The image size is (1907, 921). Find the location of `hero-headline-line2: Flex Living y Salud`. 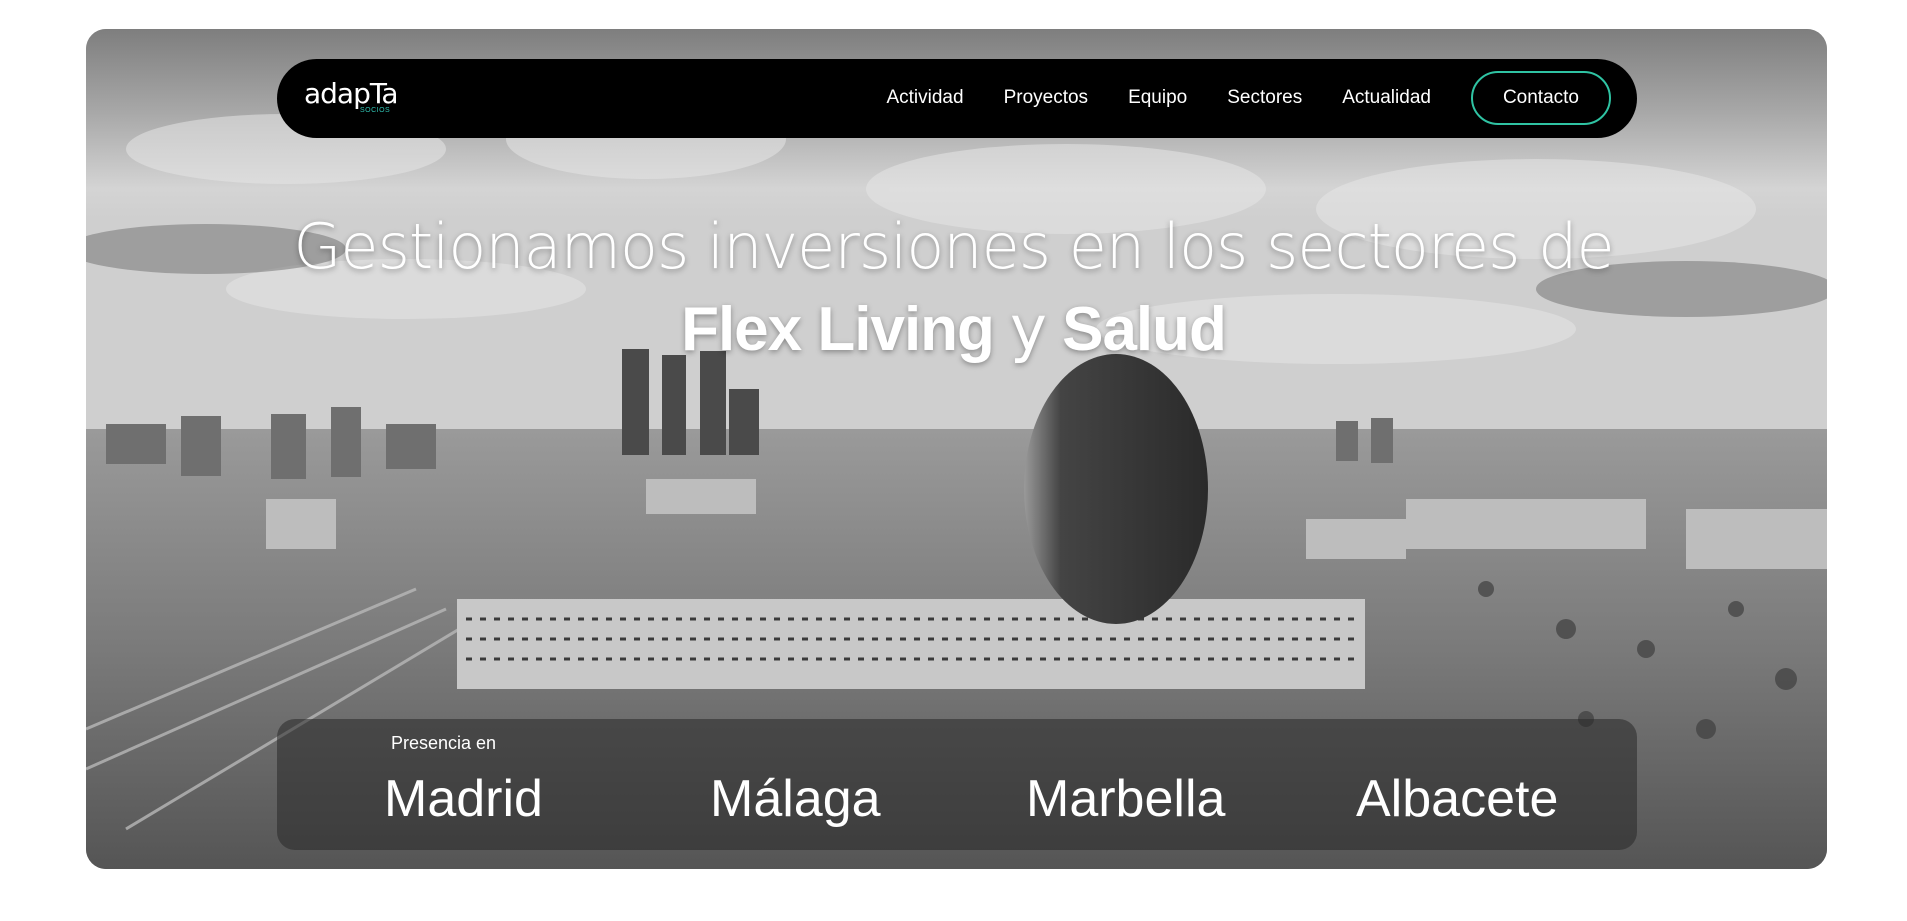

hero-headline-line2: Flex Living y Salud is located at coordinates (953, 328).